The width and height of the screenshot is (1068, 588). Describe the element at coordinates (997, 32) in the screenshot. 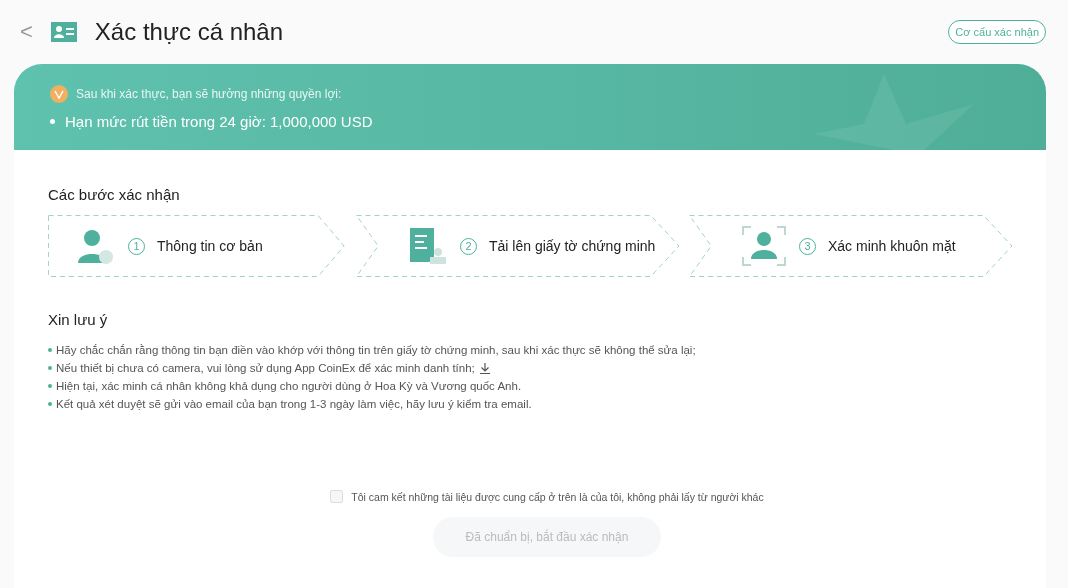

I see `mechanism-button: Cơ cấu xác nhận` at that location.